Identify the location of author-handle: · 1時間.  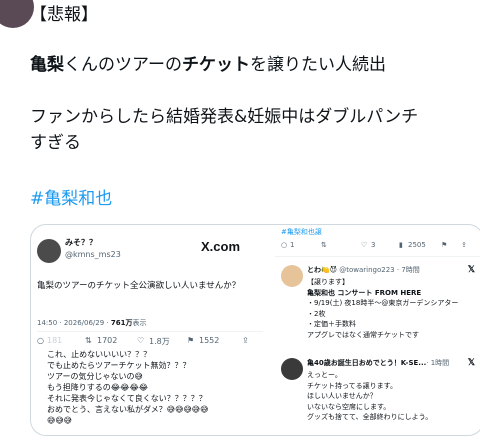
(438, 363).